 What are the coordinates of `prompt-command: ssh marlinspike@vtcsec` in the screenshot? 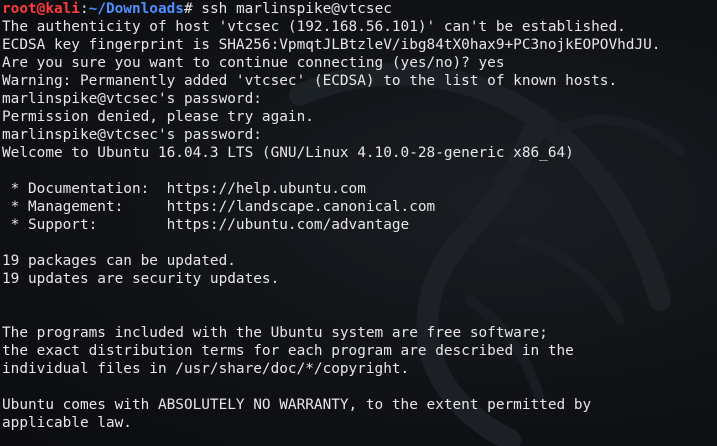 It's located at (296, 9).